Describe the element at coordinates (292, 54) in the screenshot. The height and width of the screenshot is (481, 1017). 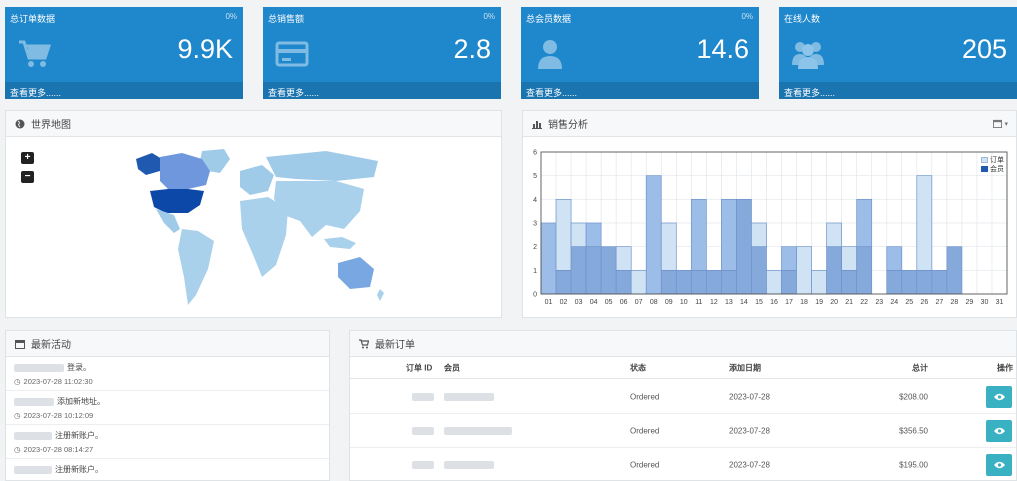
I see `credit-card-icon` at that location.